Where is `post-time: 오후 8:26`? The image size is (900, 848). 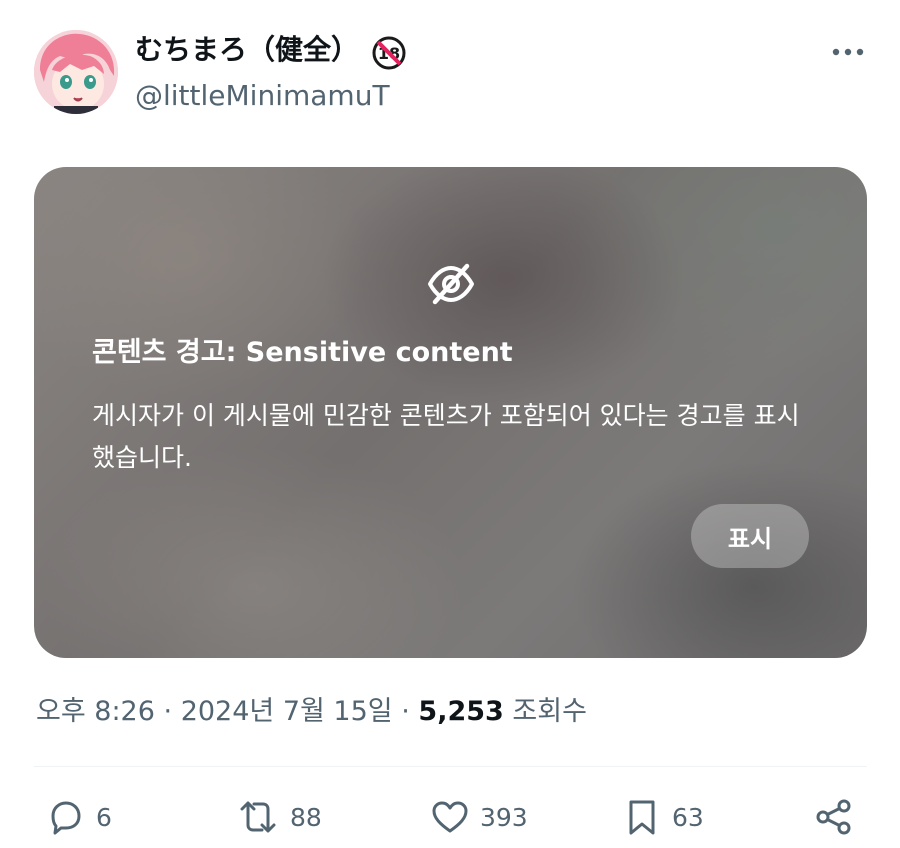
post-time: 오후 8:26 is located at coordinates (95, 711).